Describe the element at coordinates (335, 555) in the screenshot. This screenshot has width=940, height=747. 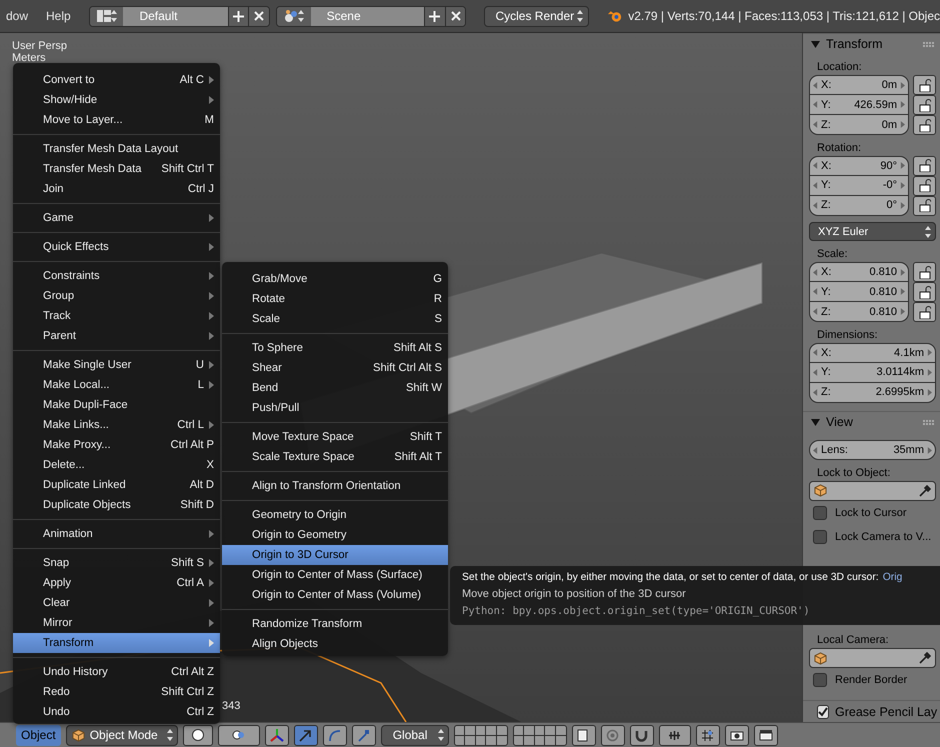
I see `menu-item: Origin to 3D Cursor` at that location.